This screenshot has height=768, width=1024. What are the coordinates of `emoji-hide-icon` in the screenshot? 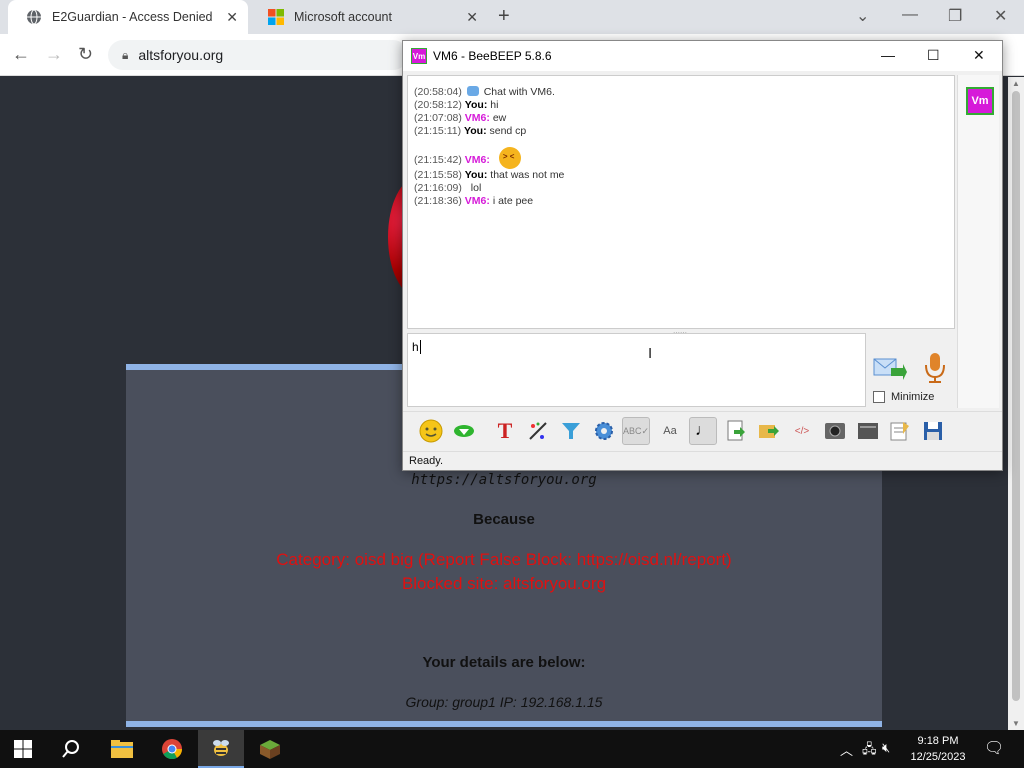 It's located at (464, 431).